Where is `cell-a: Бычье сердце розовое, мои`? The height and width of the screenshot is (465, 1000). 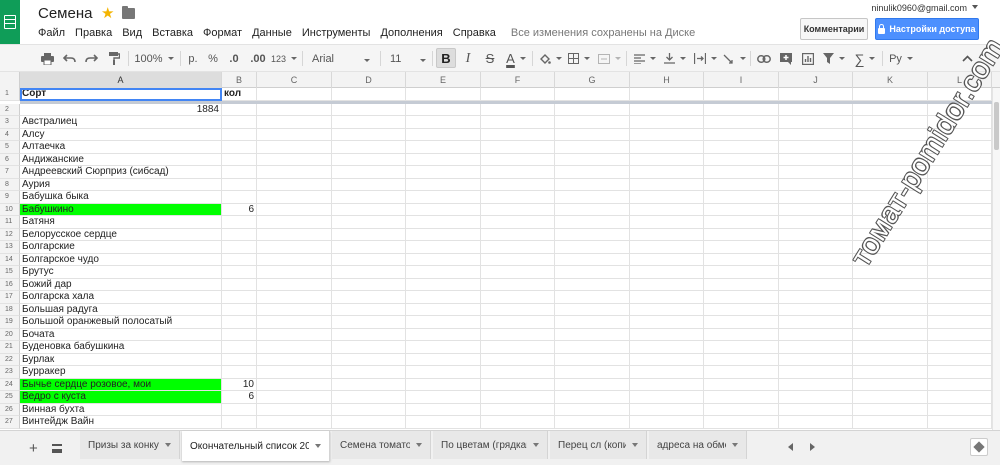 cell-a: Бычье сердце розовое, мои is located at coordinates (121, 384).